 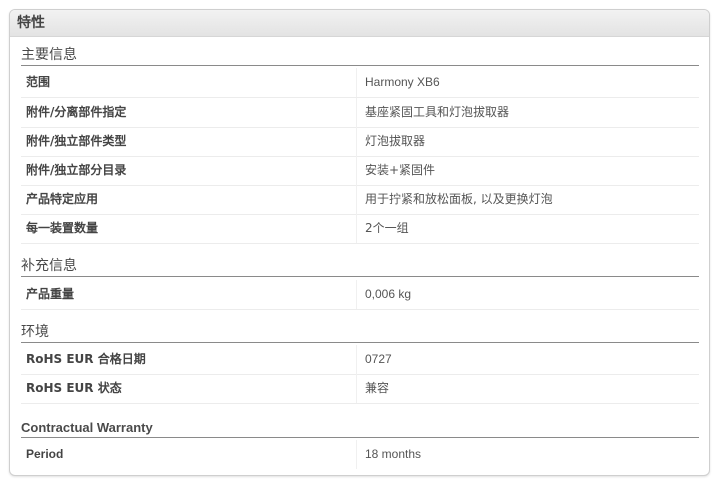 I want to click on row-label: 附件/独立部件类型, so click(x=191, y=141).